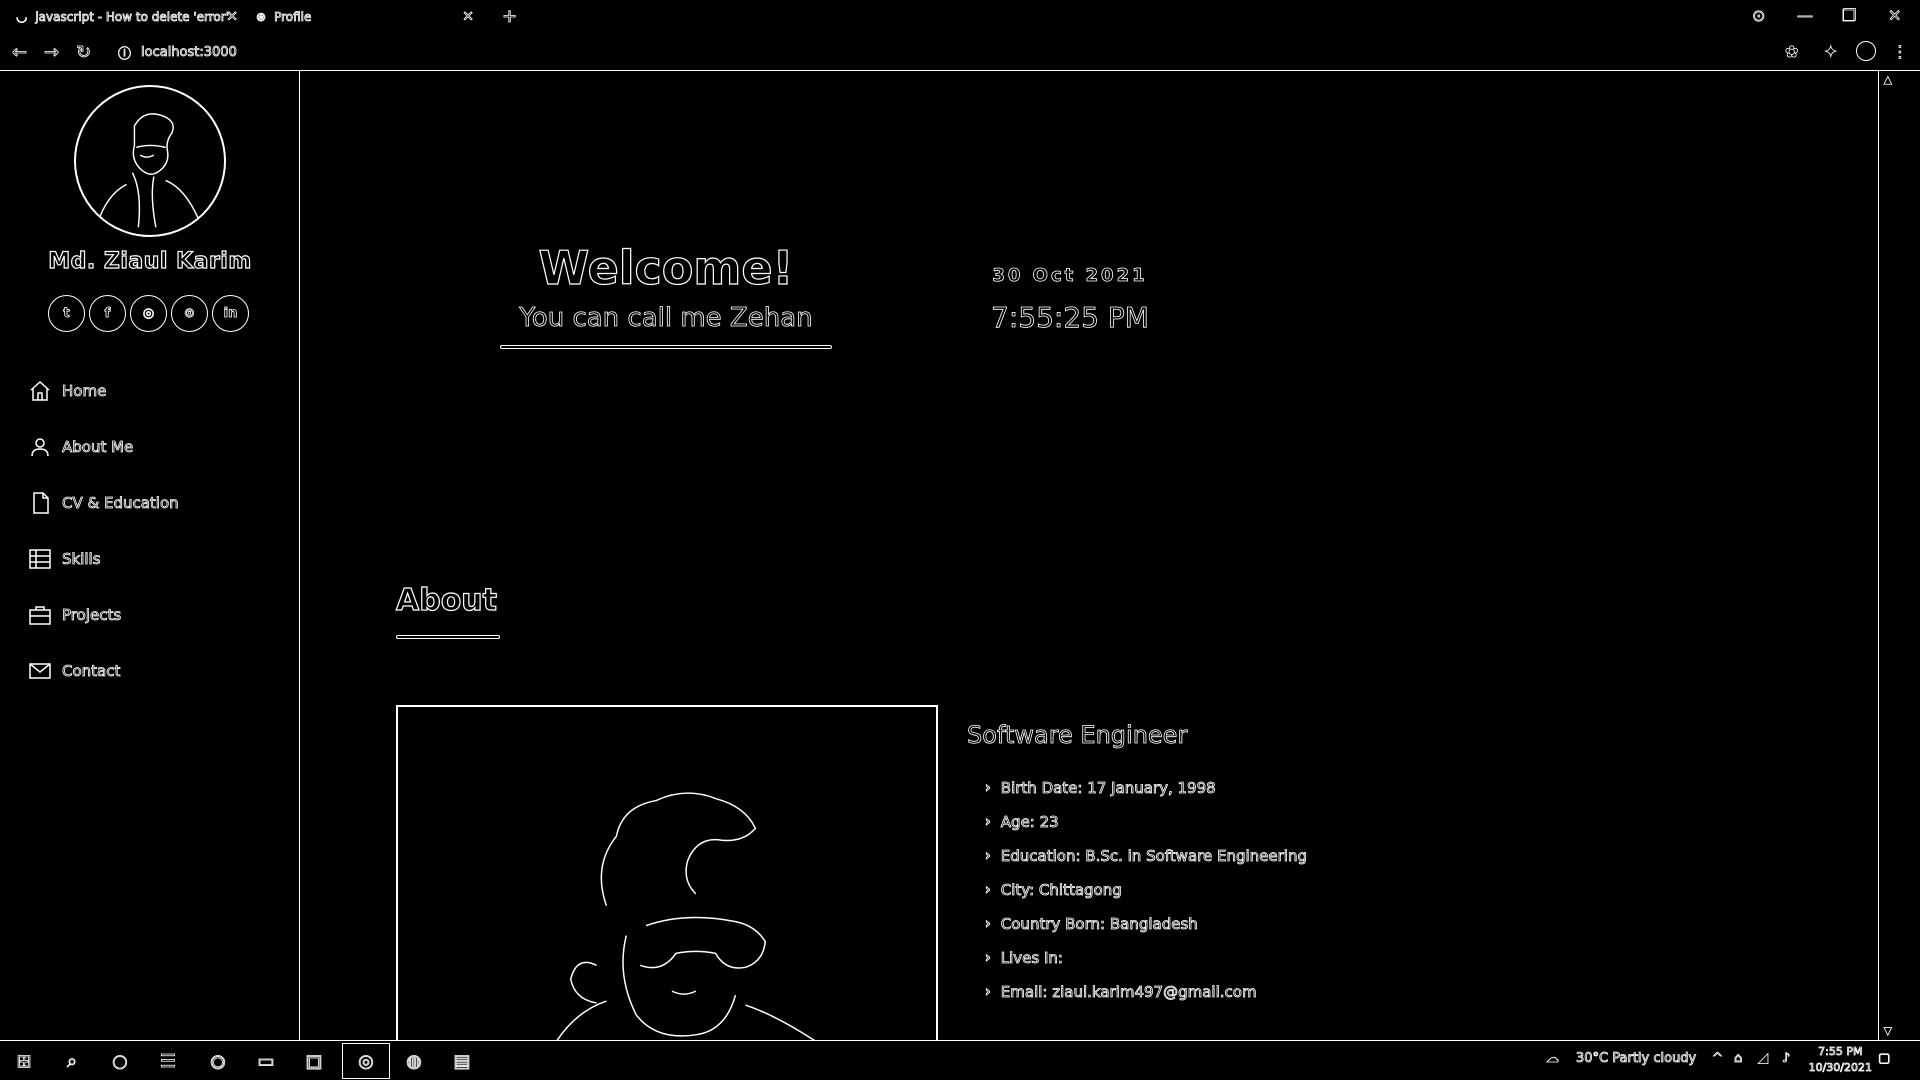 This screenshot has height=1080, width=1920. Describe the element at coordinates (1840, 1052) in the screenshot. I see `clock-time: 7:55 PM` at that location.